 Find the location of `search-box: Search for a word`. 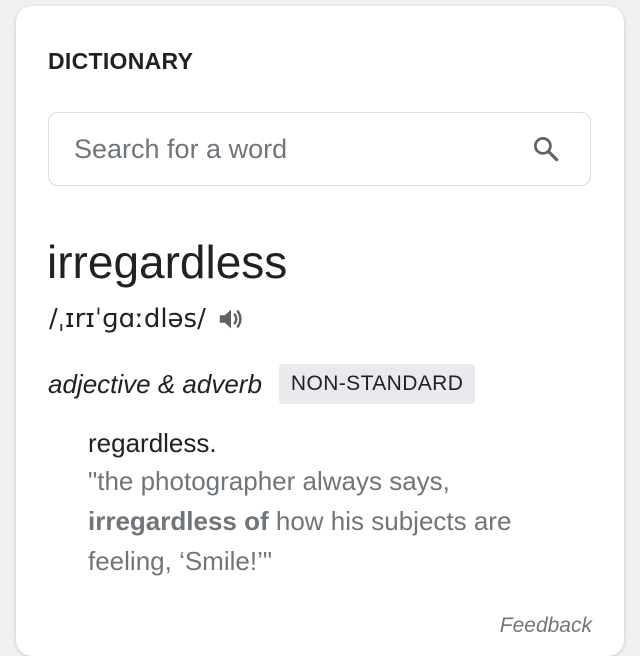

search-box: Search for a word is located at coordinates (319, 149).